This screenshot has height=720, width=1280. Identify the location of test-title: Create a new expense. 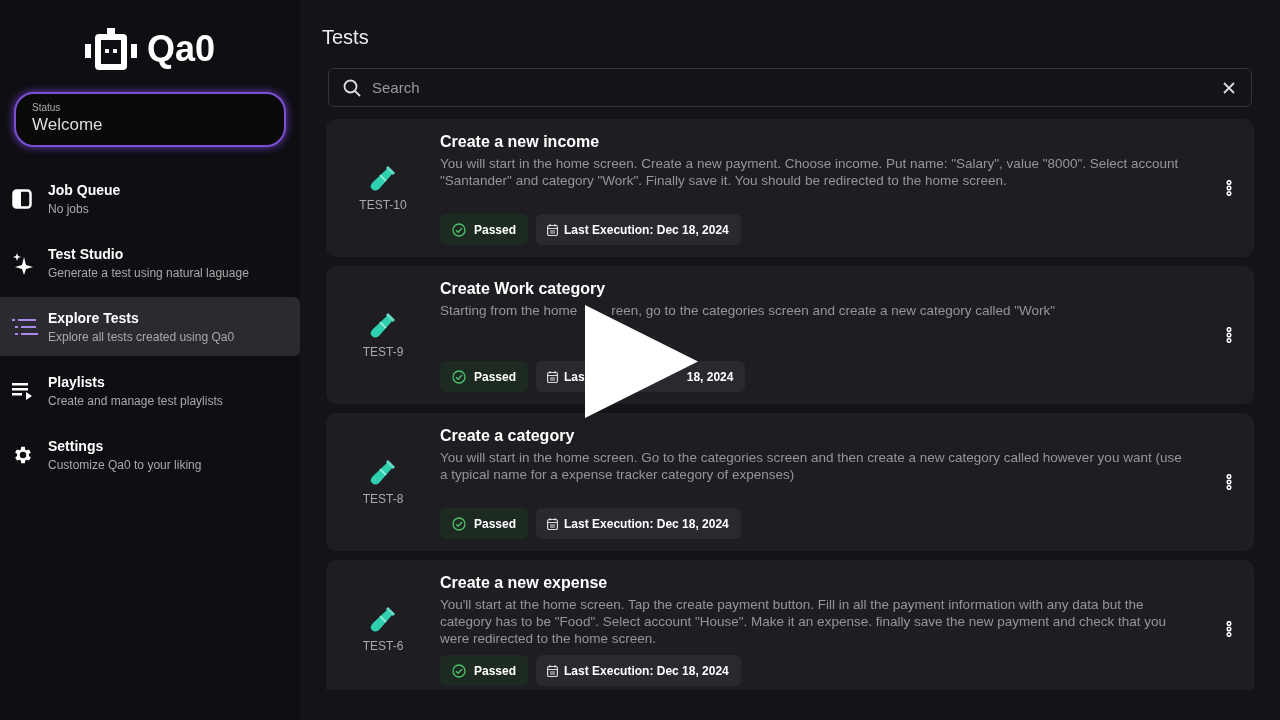
(524, 583).